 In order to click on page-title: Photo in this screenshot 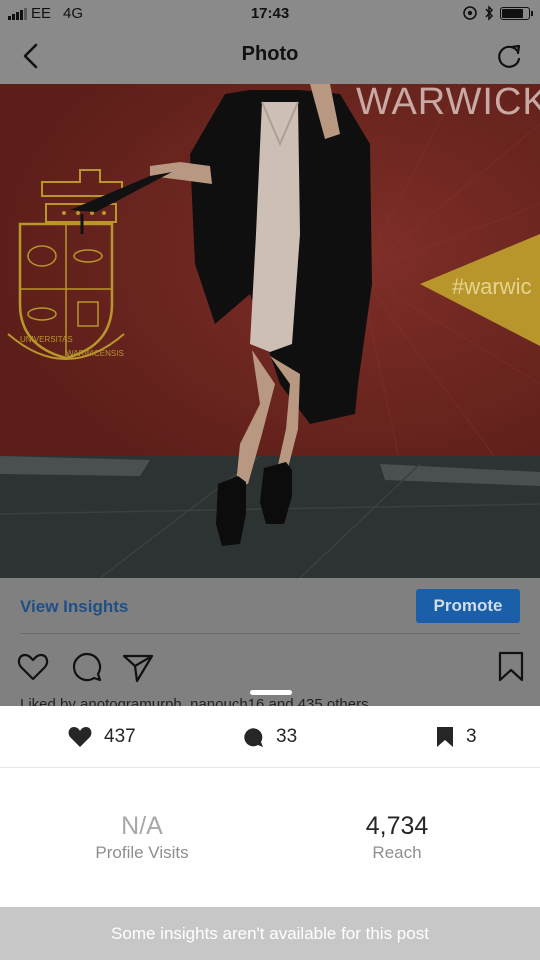, I will do `click(270, 54)`.